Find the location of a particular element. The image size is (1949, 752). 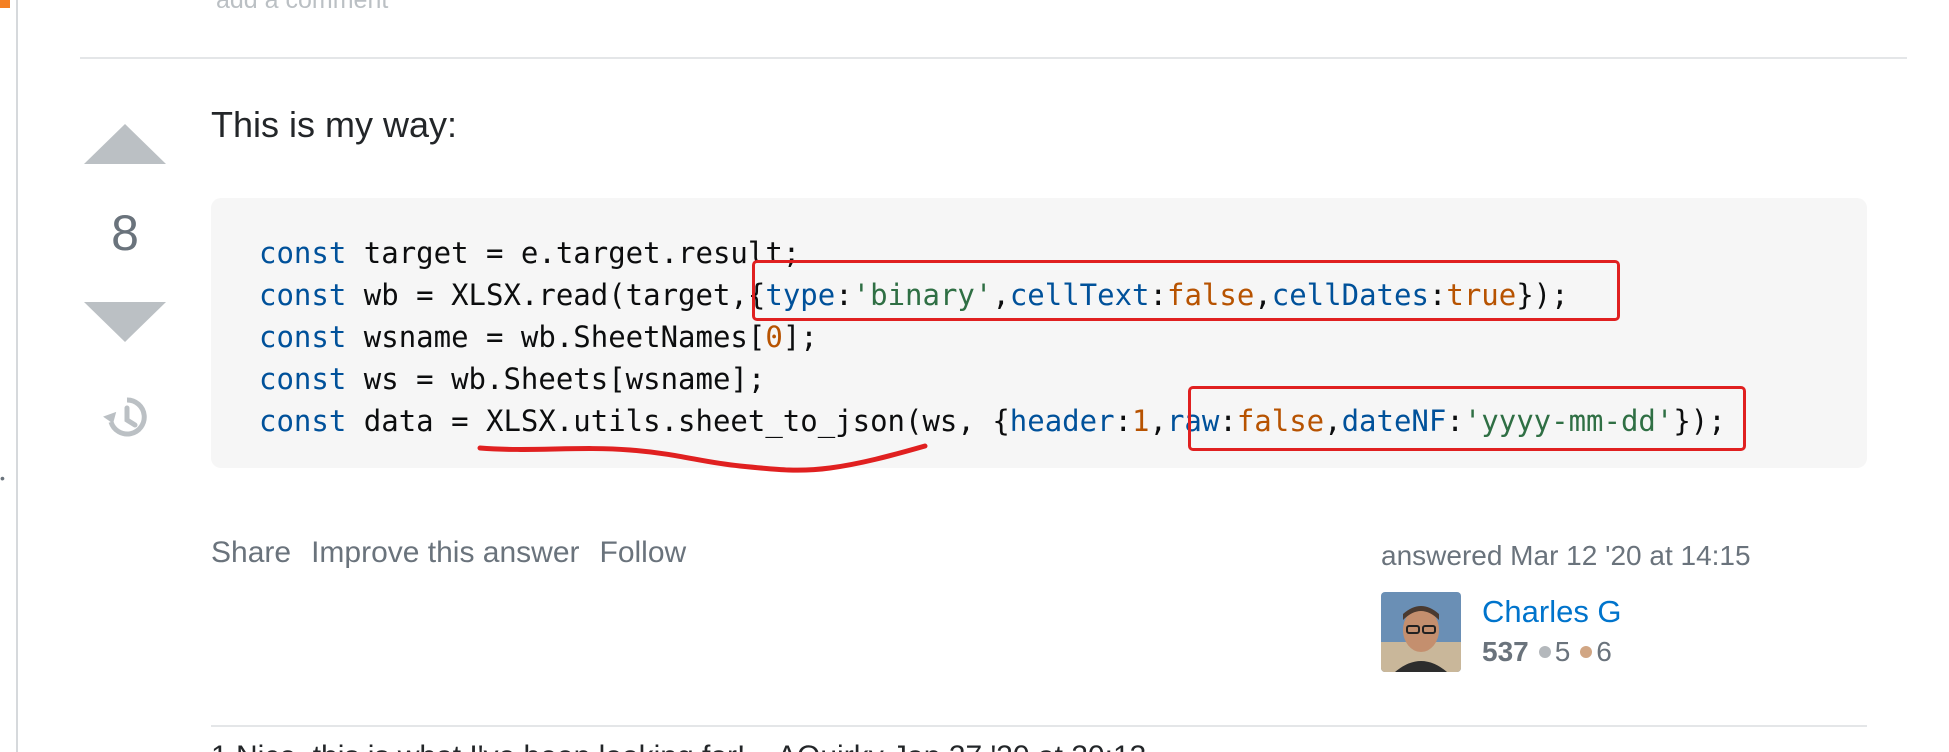

highlight-box-read-options is located at coordinates (1186, 290).